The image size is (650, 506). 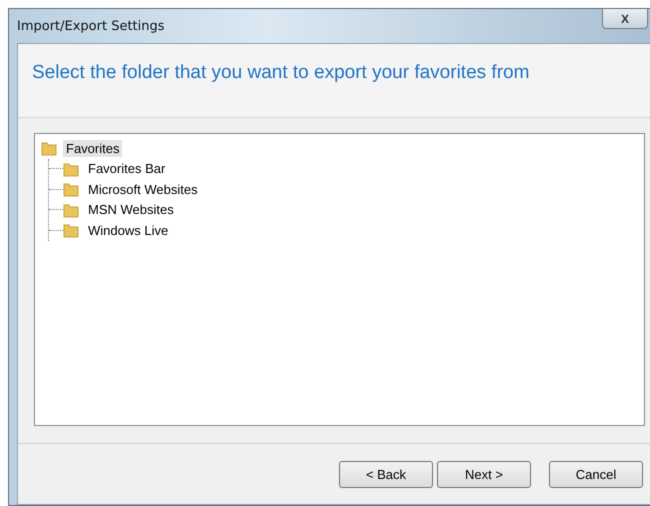 I want to click on tree-item: Favorites, so click(x=92, y=148).